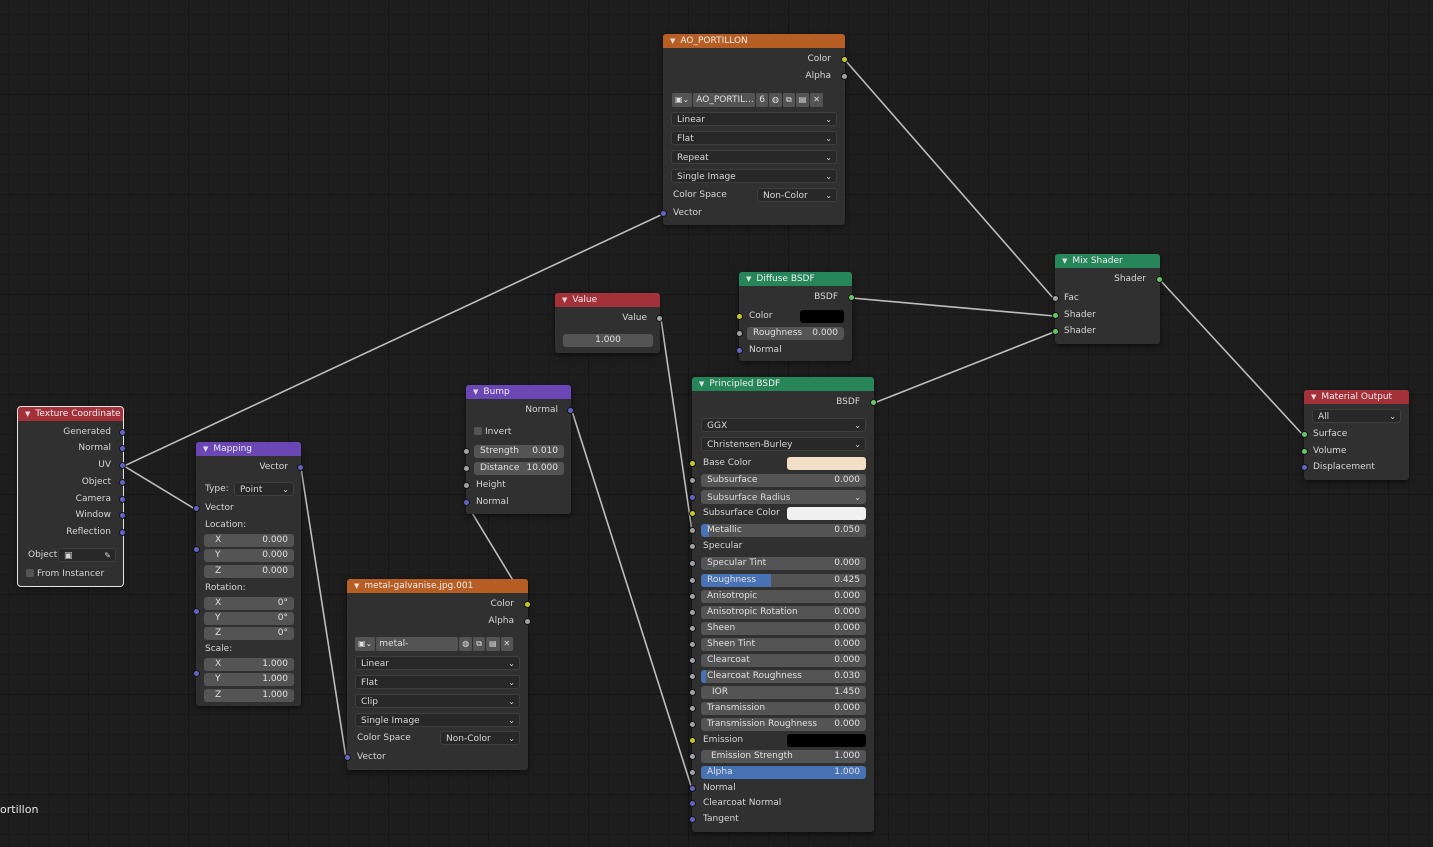 This screenshot has width=1433, height=847. I want to click on rotation-x-field: X 0°, so click(249, 603).